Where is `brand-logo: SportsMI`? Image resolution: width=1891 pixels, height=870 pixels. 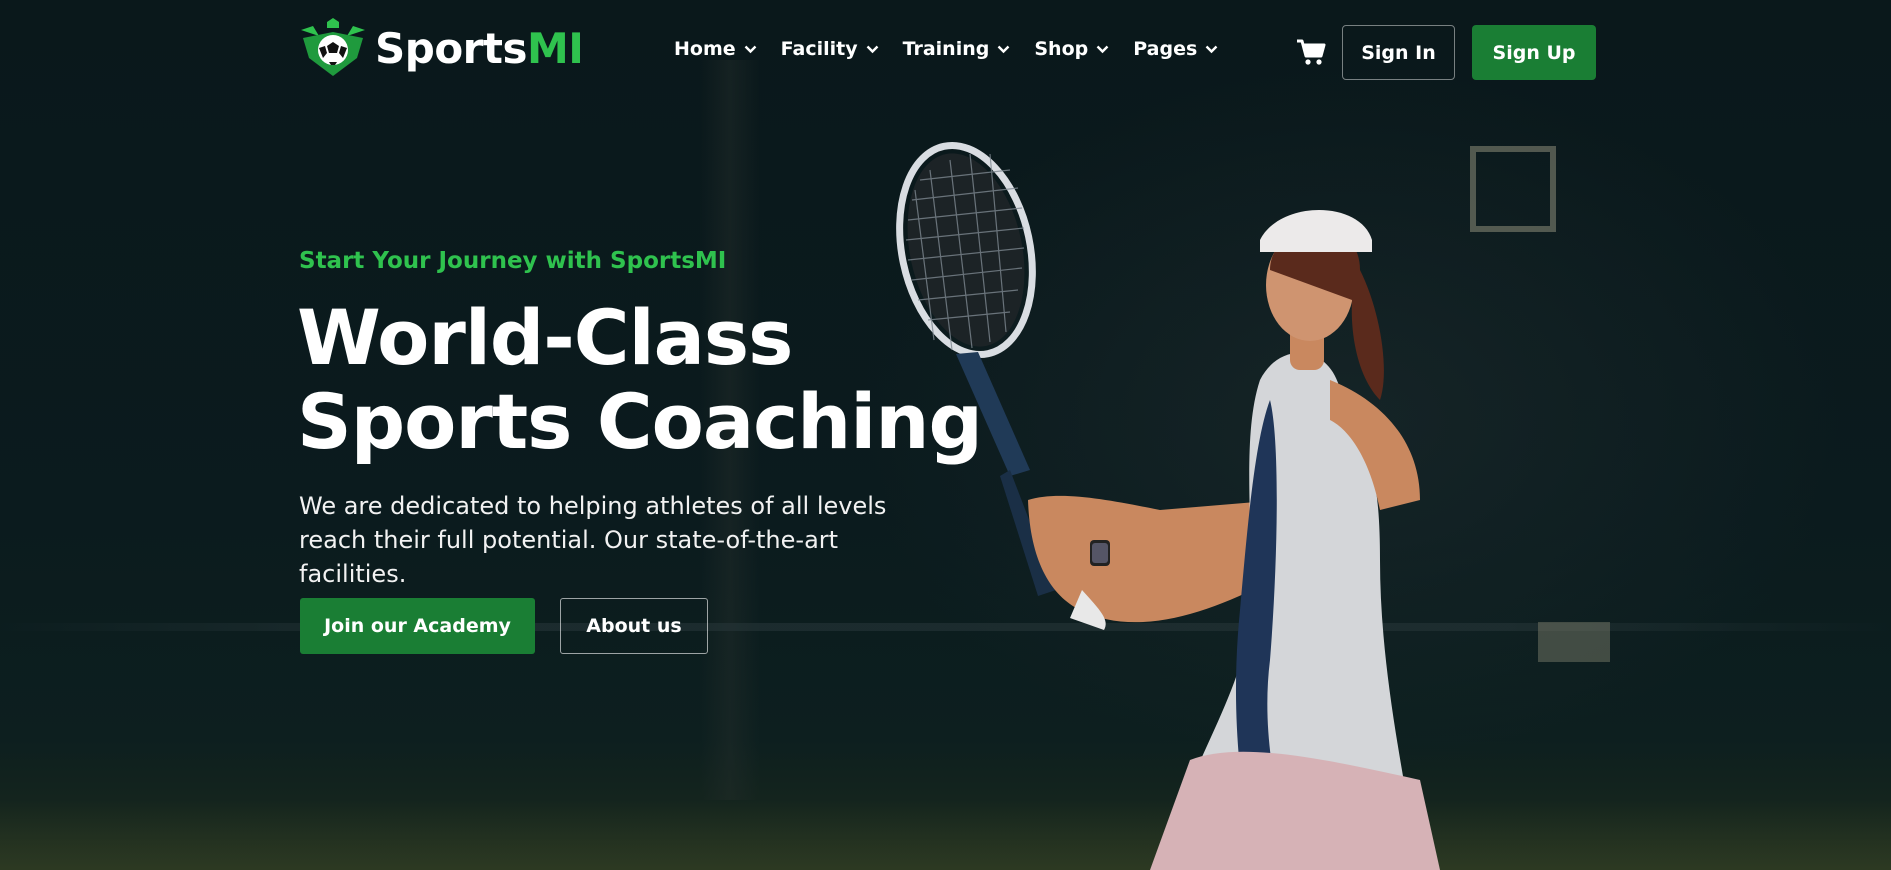
brand-logo: SportsMI is located at coordinates (441, 48).